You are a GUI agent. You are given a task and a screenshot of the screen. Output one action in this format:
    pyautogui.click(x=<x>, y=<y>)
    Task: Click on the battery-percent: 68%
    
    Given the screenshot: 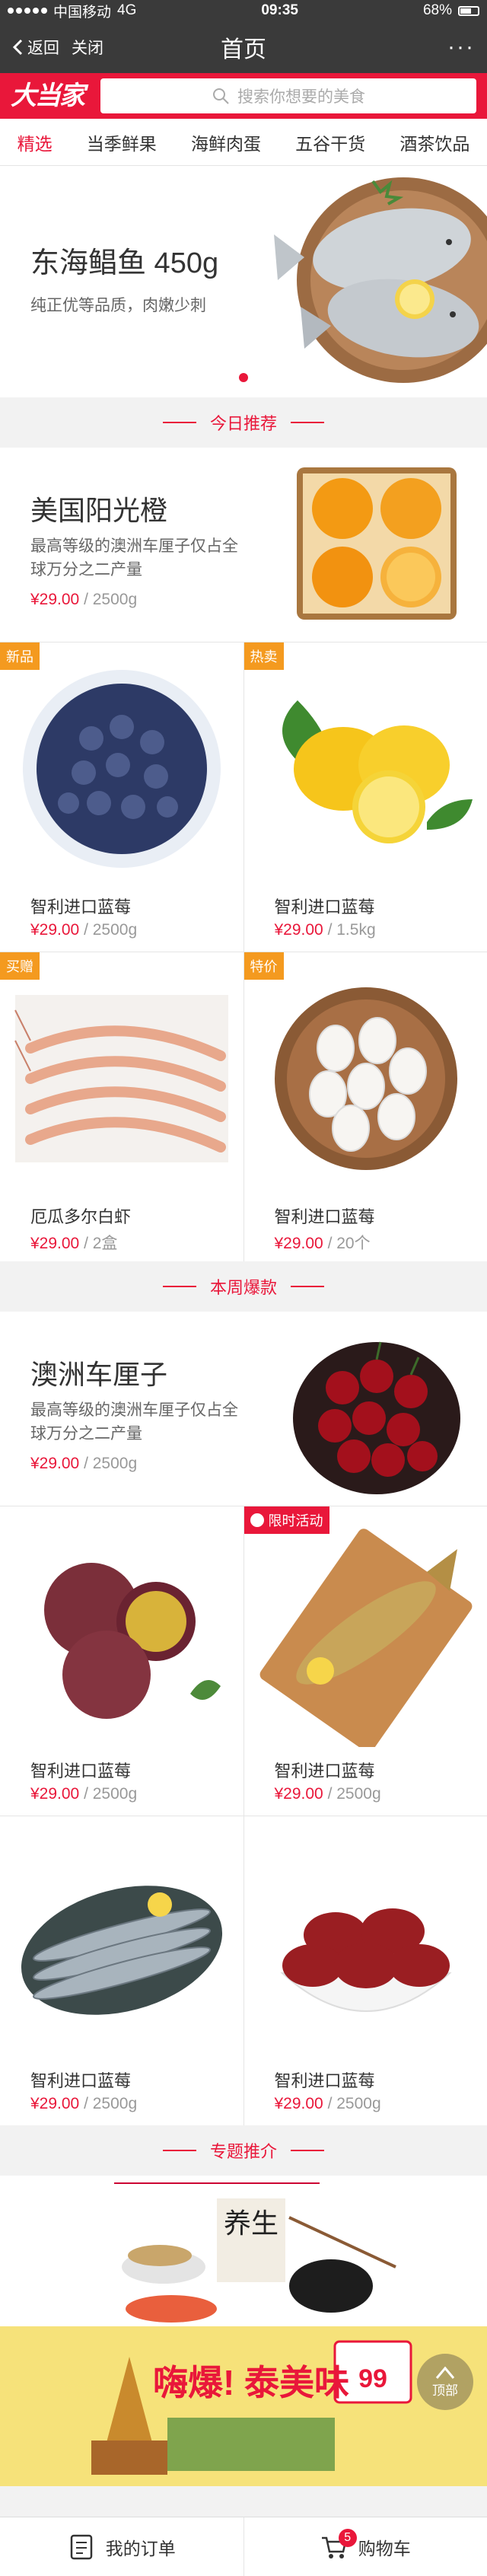 What is the action you would take?
    pyautogui.click(x=437, y=10)
    